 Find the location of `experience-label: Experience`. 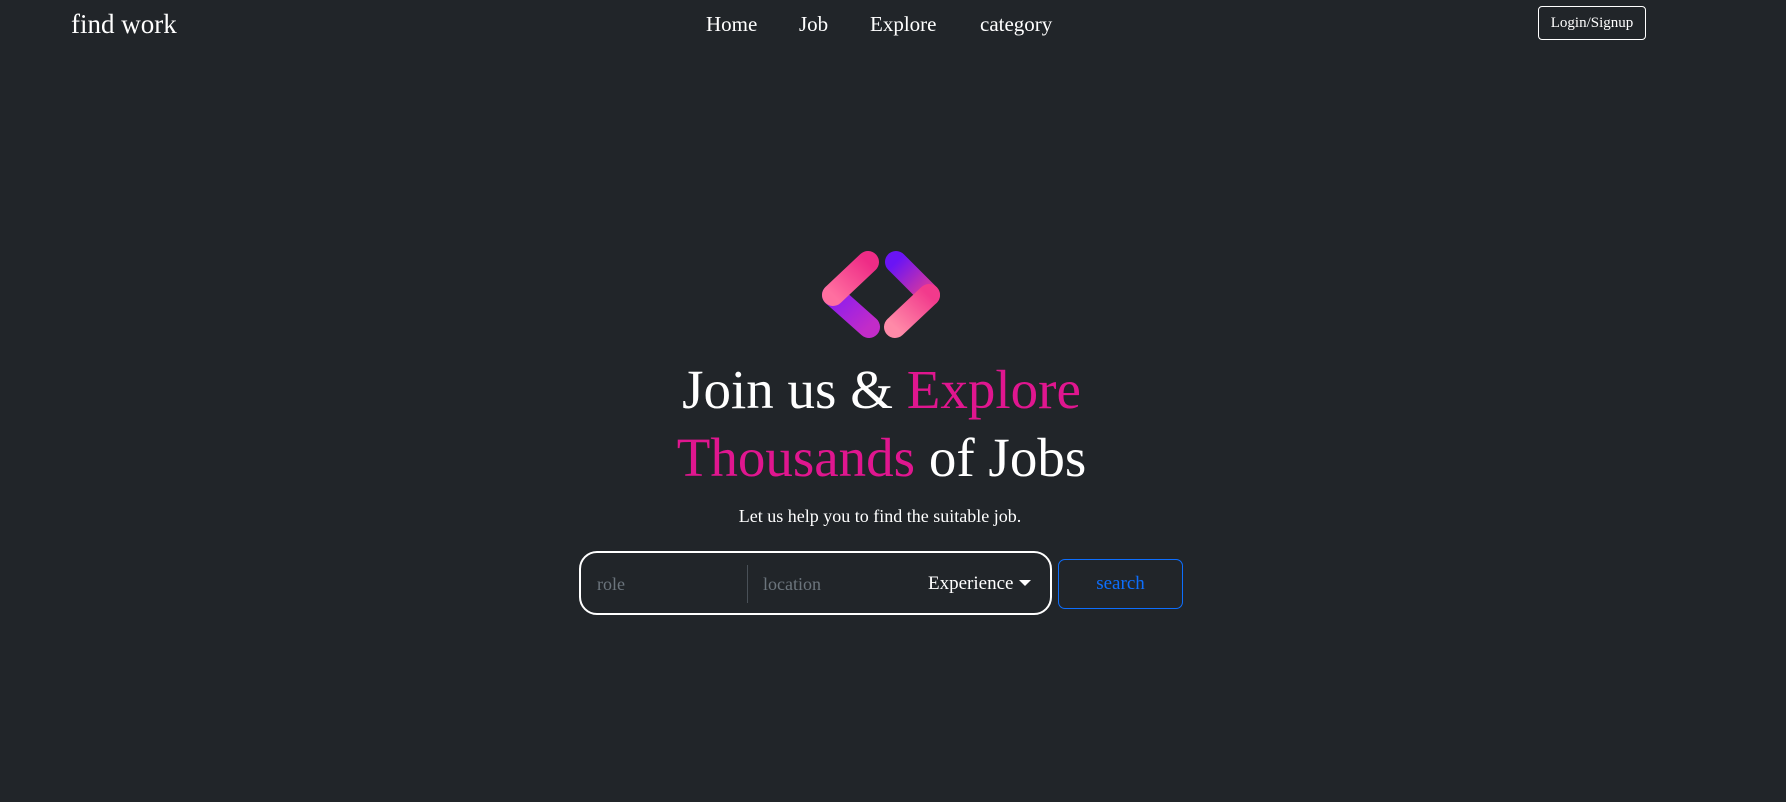

experience-label: Experience is located at coordinates (971, 583).